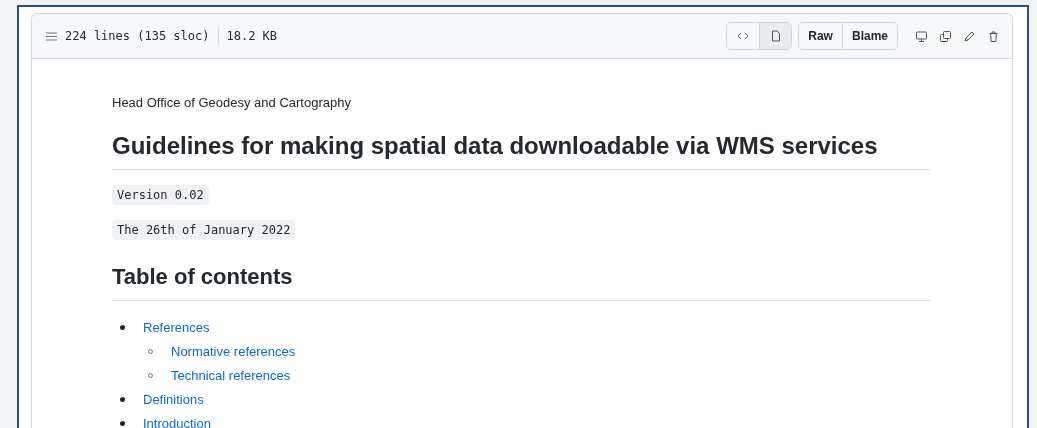 Image resolution: width=1037 pixels, height=428 pixels. I want to click on organization-text: Head Office of Geodesy and Cartography, so click(232, 102).